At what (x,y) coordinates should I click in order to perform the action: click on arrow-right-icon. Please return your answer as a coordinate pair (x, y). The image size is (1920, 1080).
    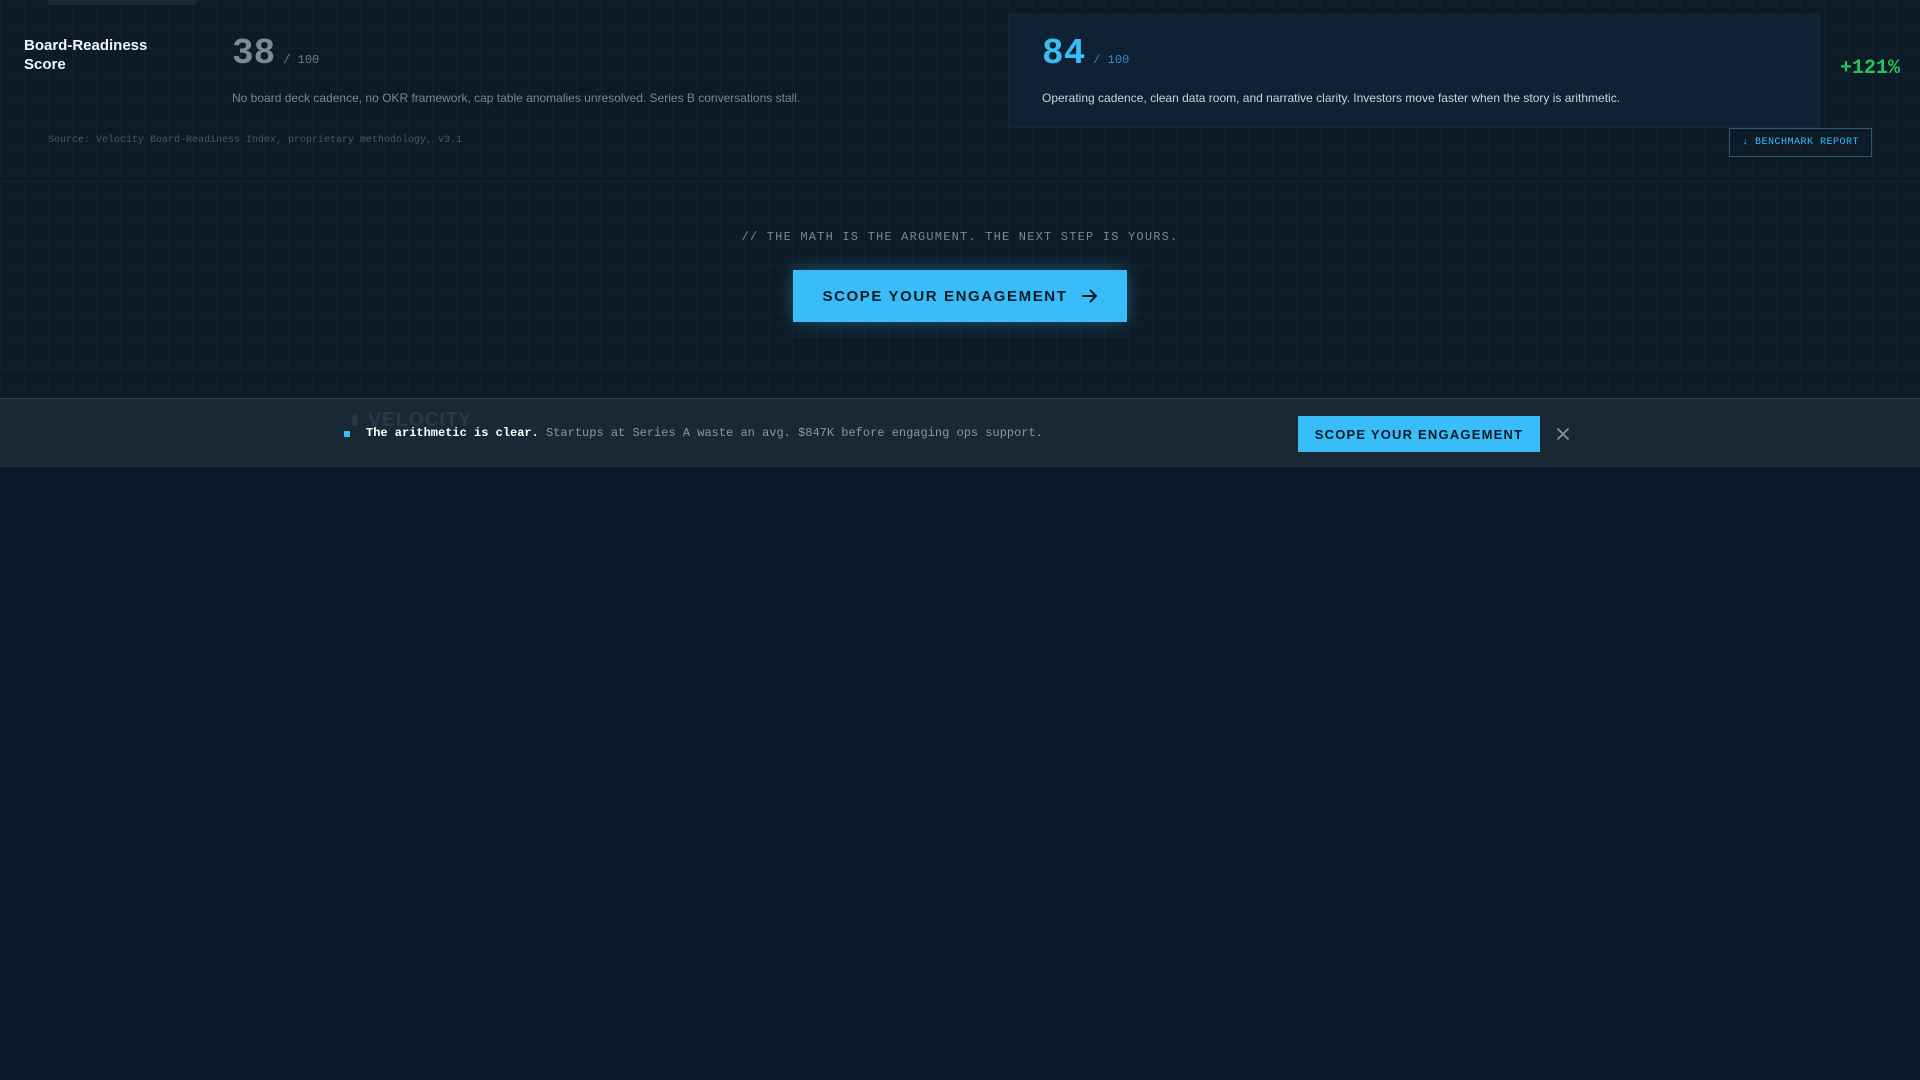
    Looking at the image, I should click on (1089, 296).